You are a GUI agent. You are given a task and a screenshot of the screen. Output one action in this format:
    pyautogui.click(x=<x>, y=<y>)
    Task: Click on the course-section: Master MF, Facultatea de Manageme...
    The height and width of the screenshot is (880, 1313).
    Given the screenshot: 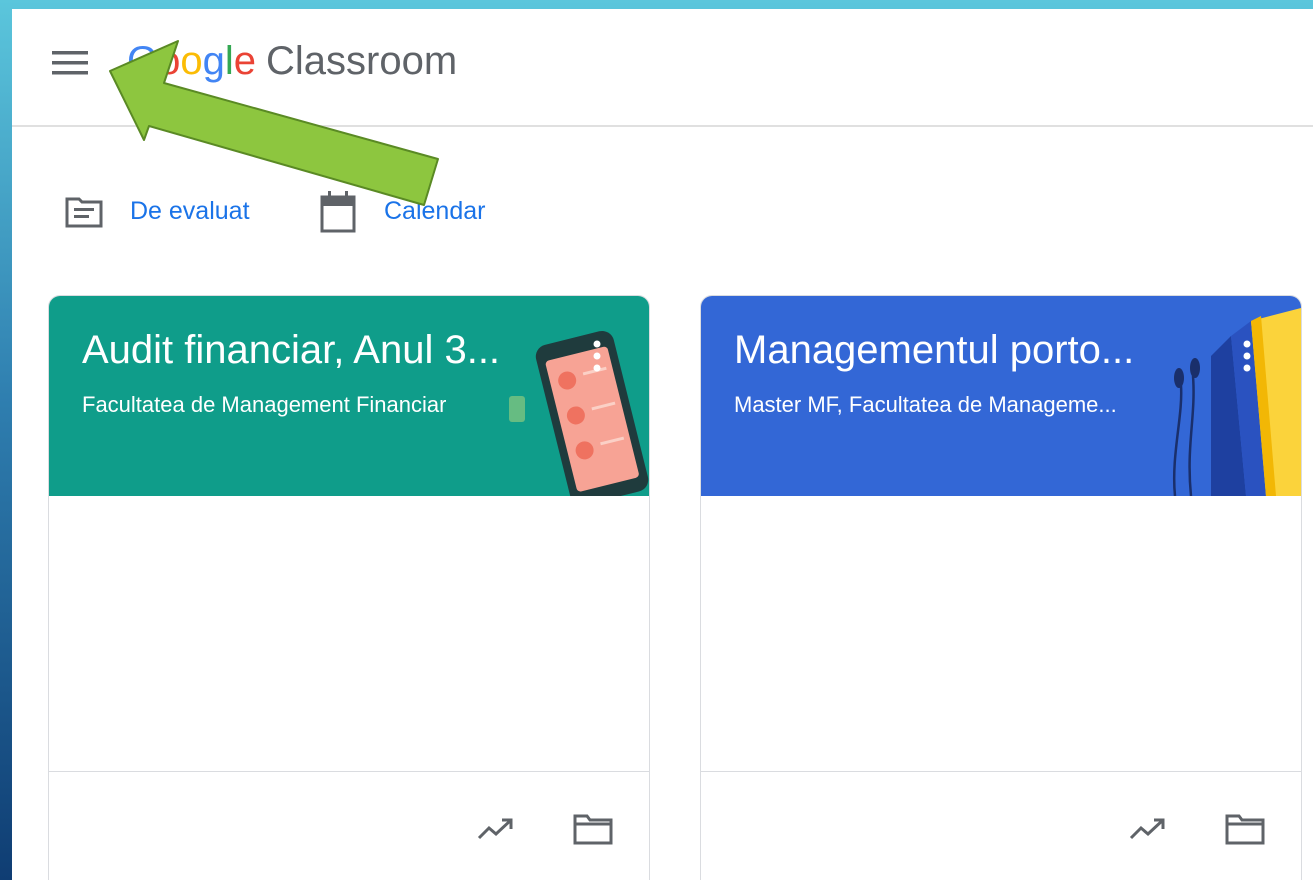 What is the action you would take?
    pyautogui.click(x=925, y=404)
    